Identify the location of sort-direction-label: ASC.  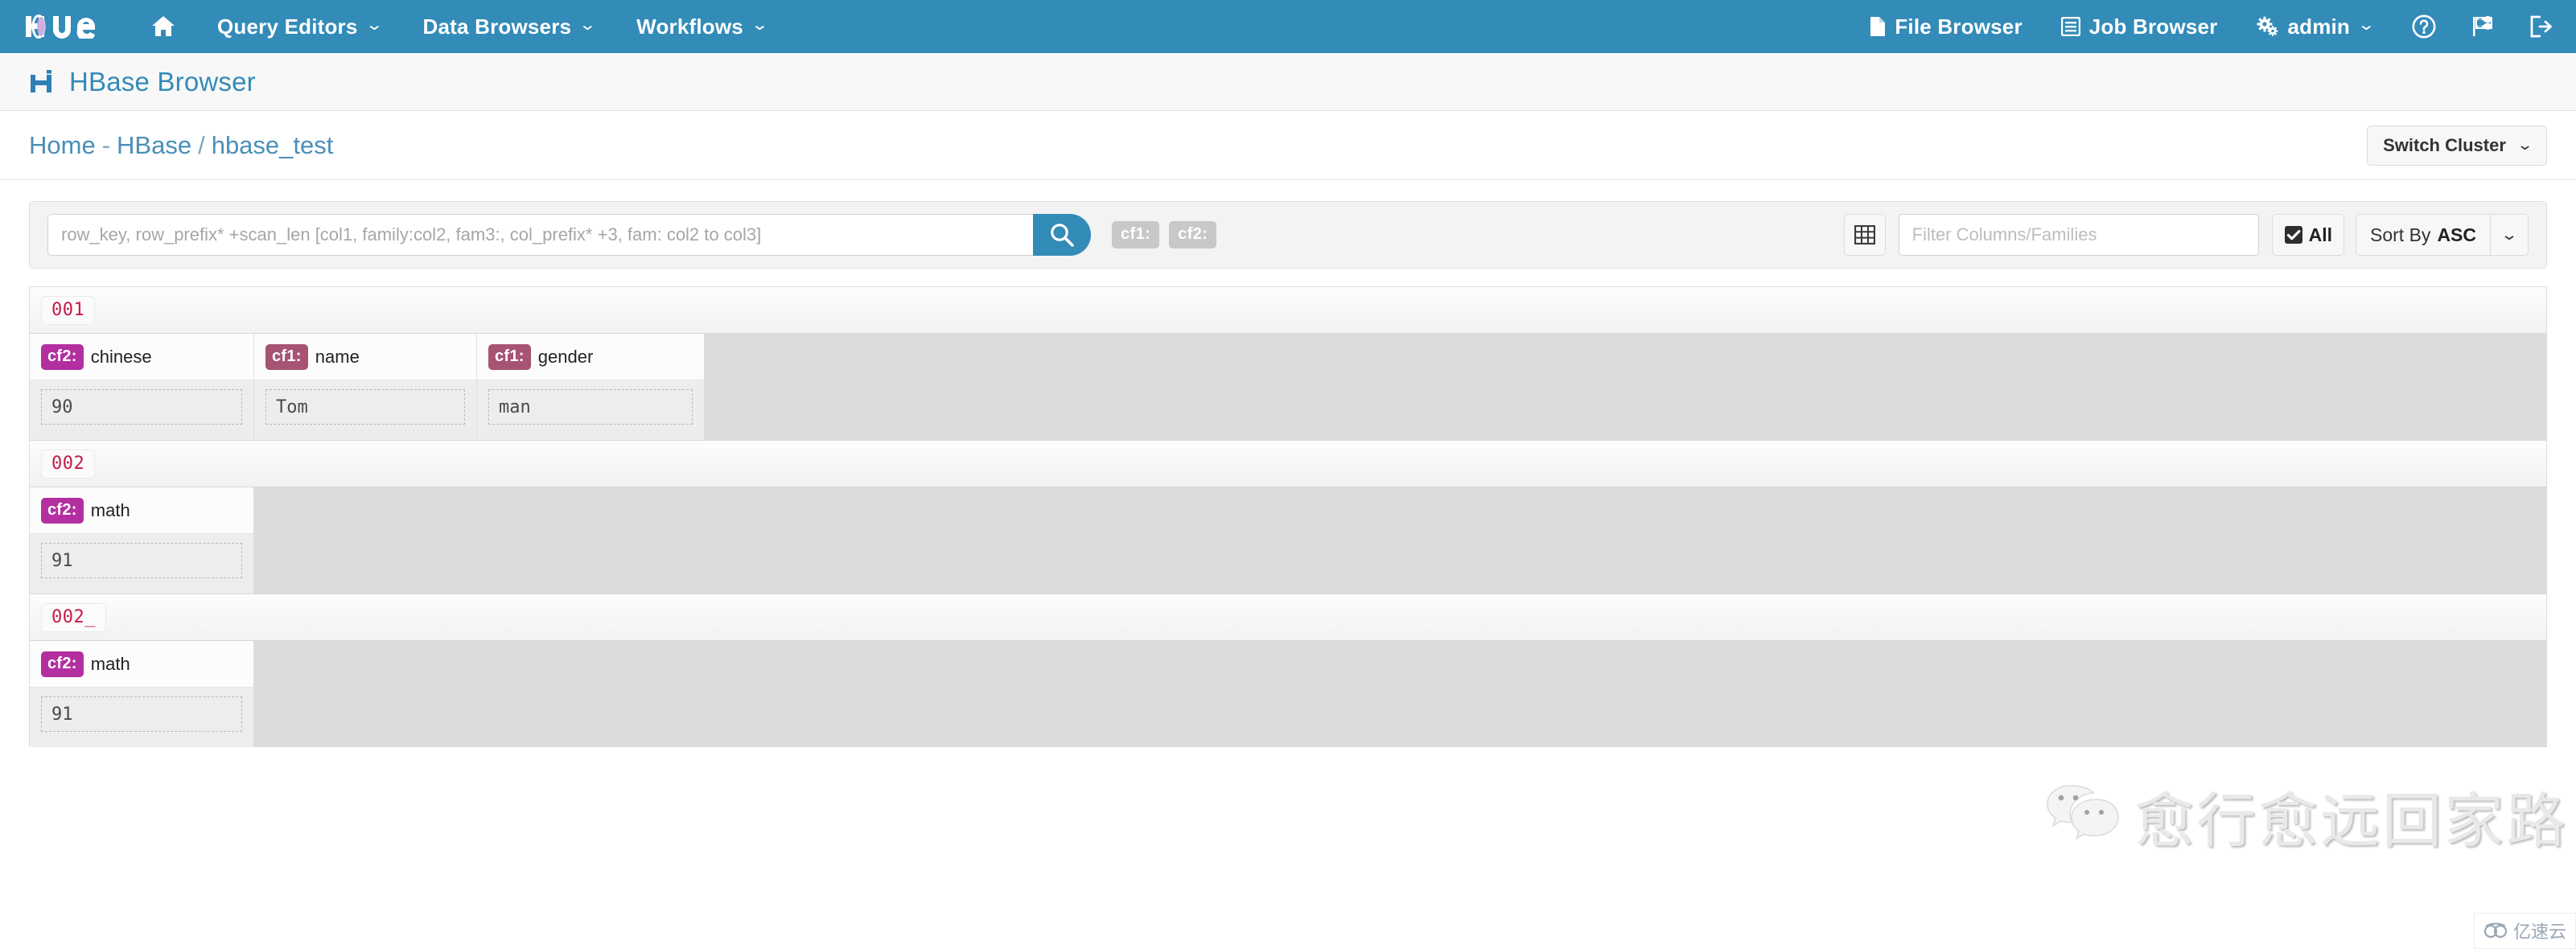
(2456, 234).